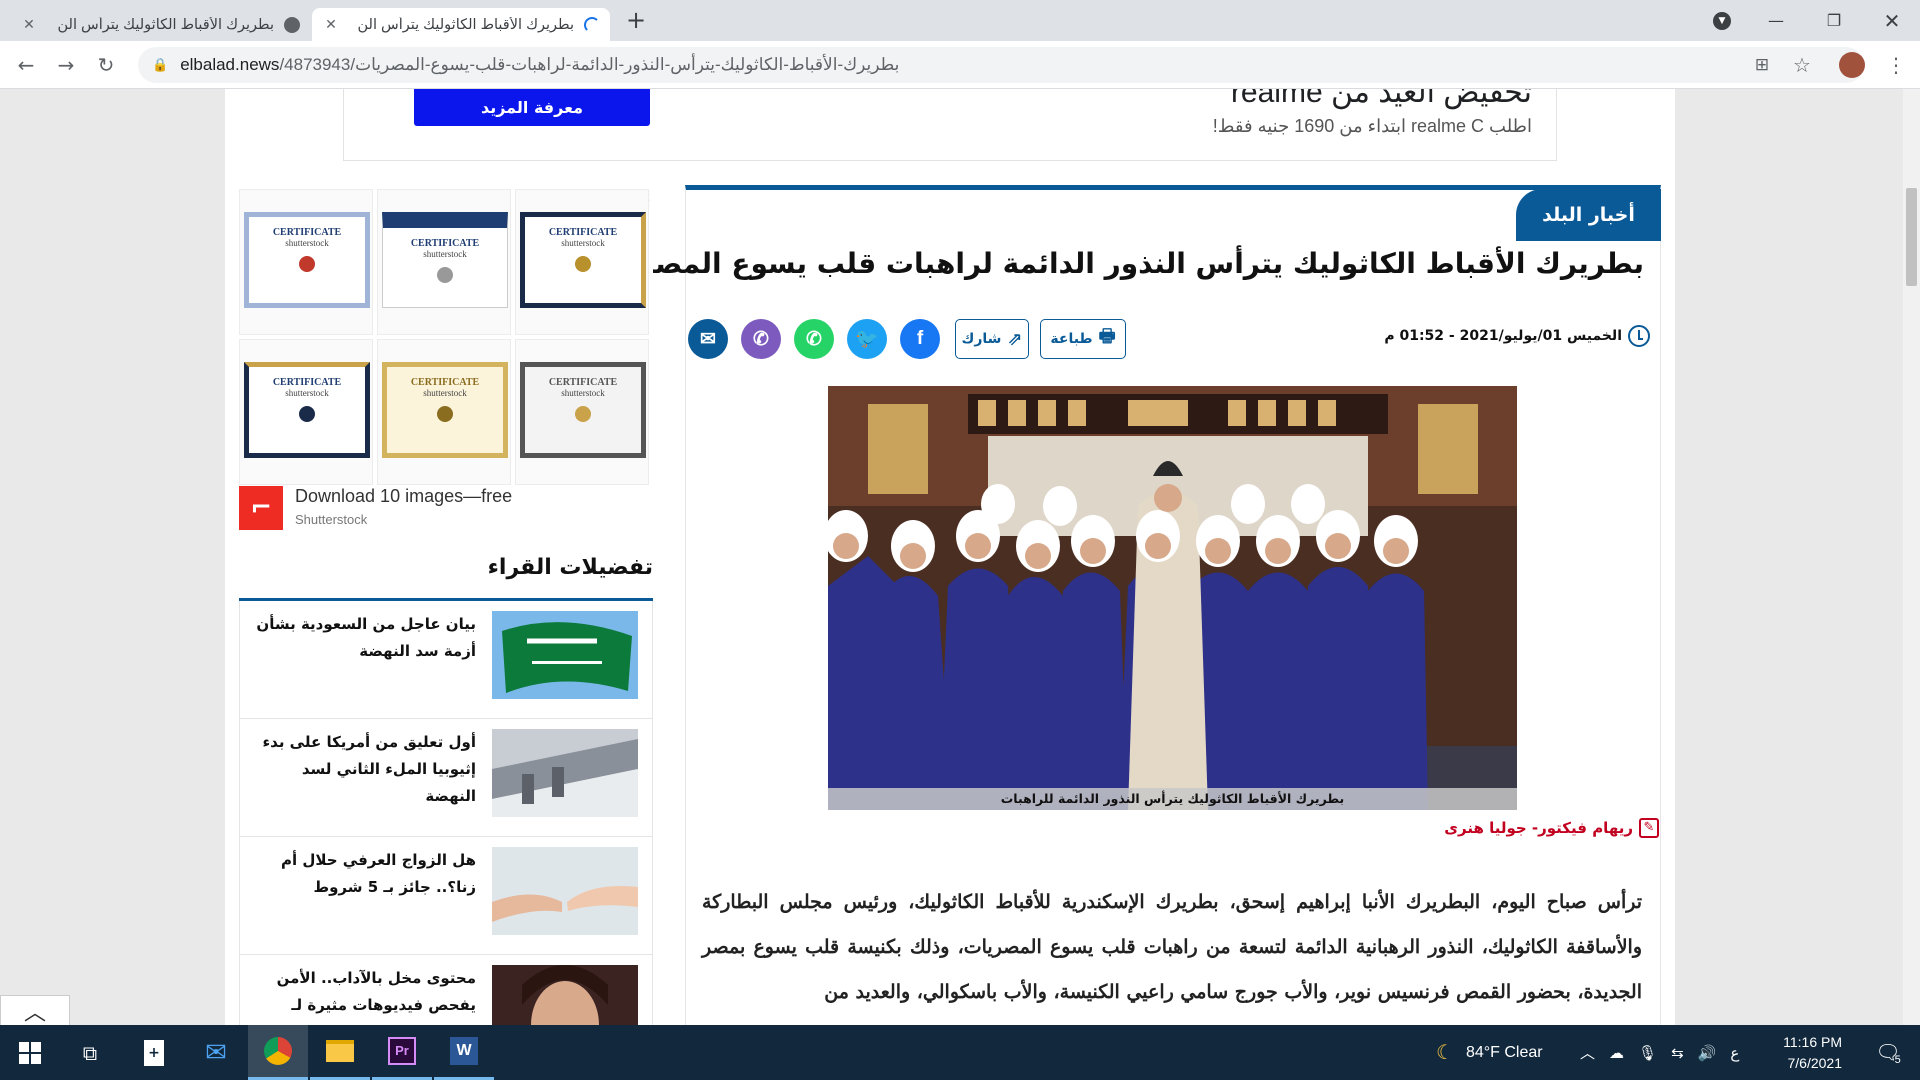 This screenshot has height=1080, width=1920. I want to click on notification-count: 5, so click(1897, 1059).